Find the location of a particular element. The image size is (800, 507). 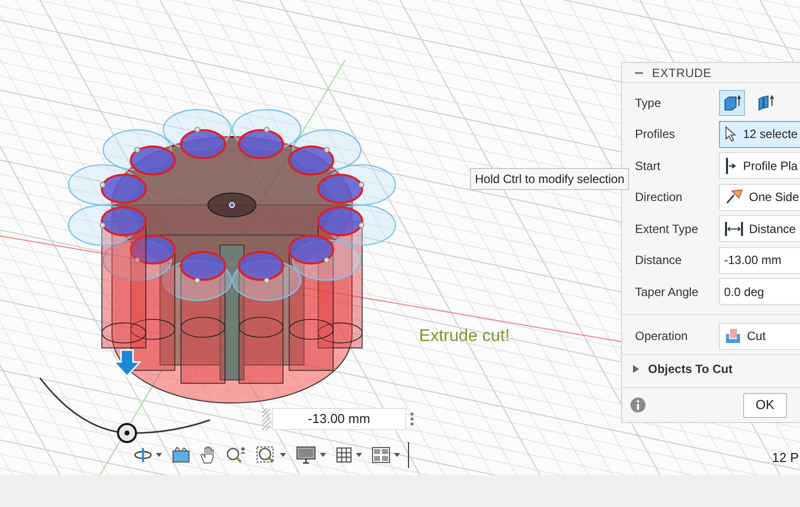

more-options-icon is located at coordinates (412, 419).